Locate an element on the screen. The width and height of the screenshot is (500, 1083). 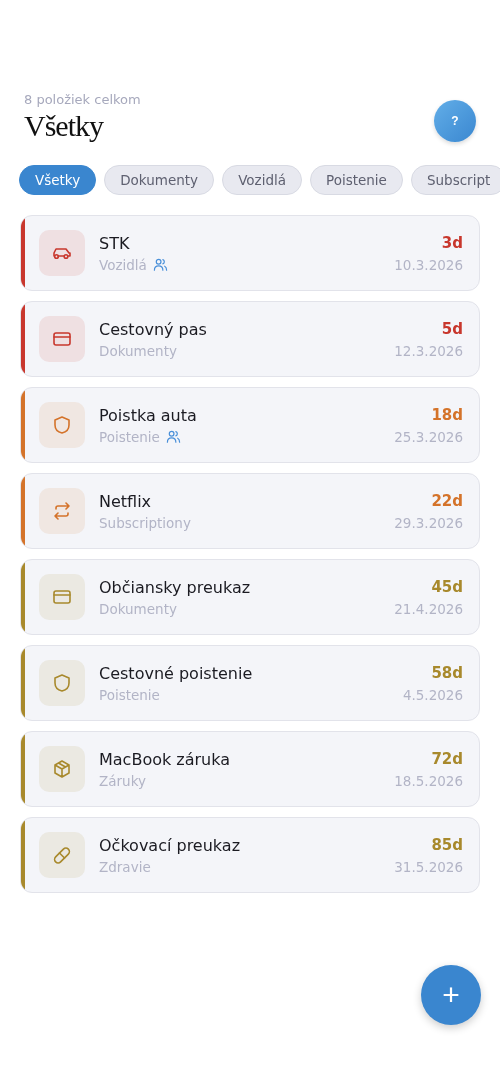
item-card: Cestovný pas Dokumenty 5d 12.3.2026 is located at coordinates (250, 339).